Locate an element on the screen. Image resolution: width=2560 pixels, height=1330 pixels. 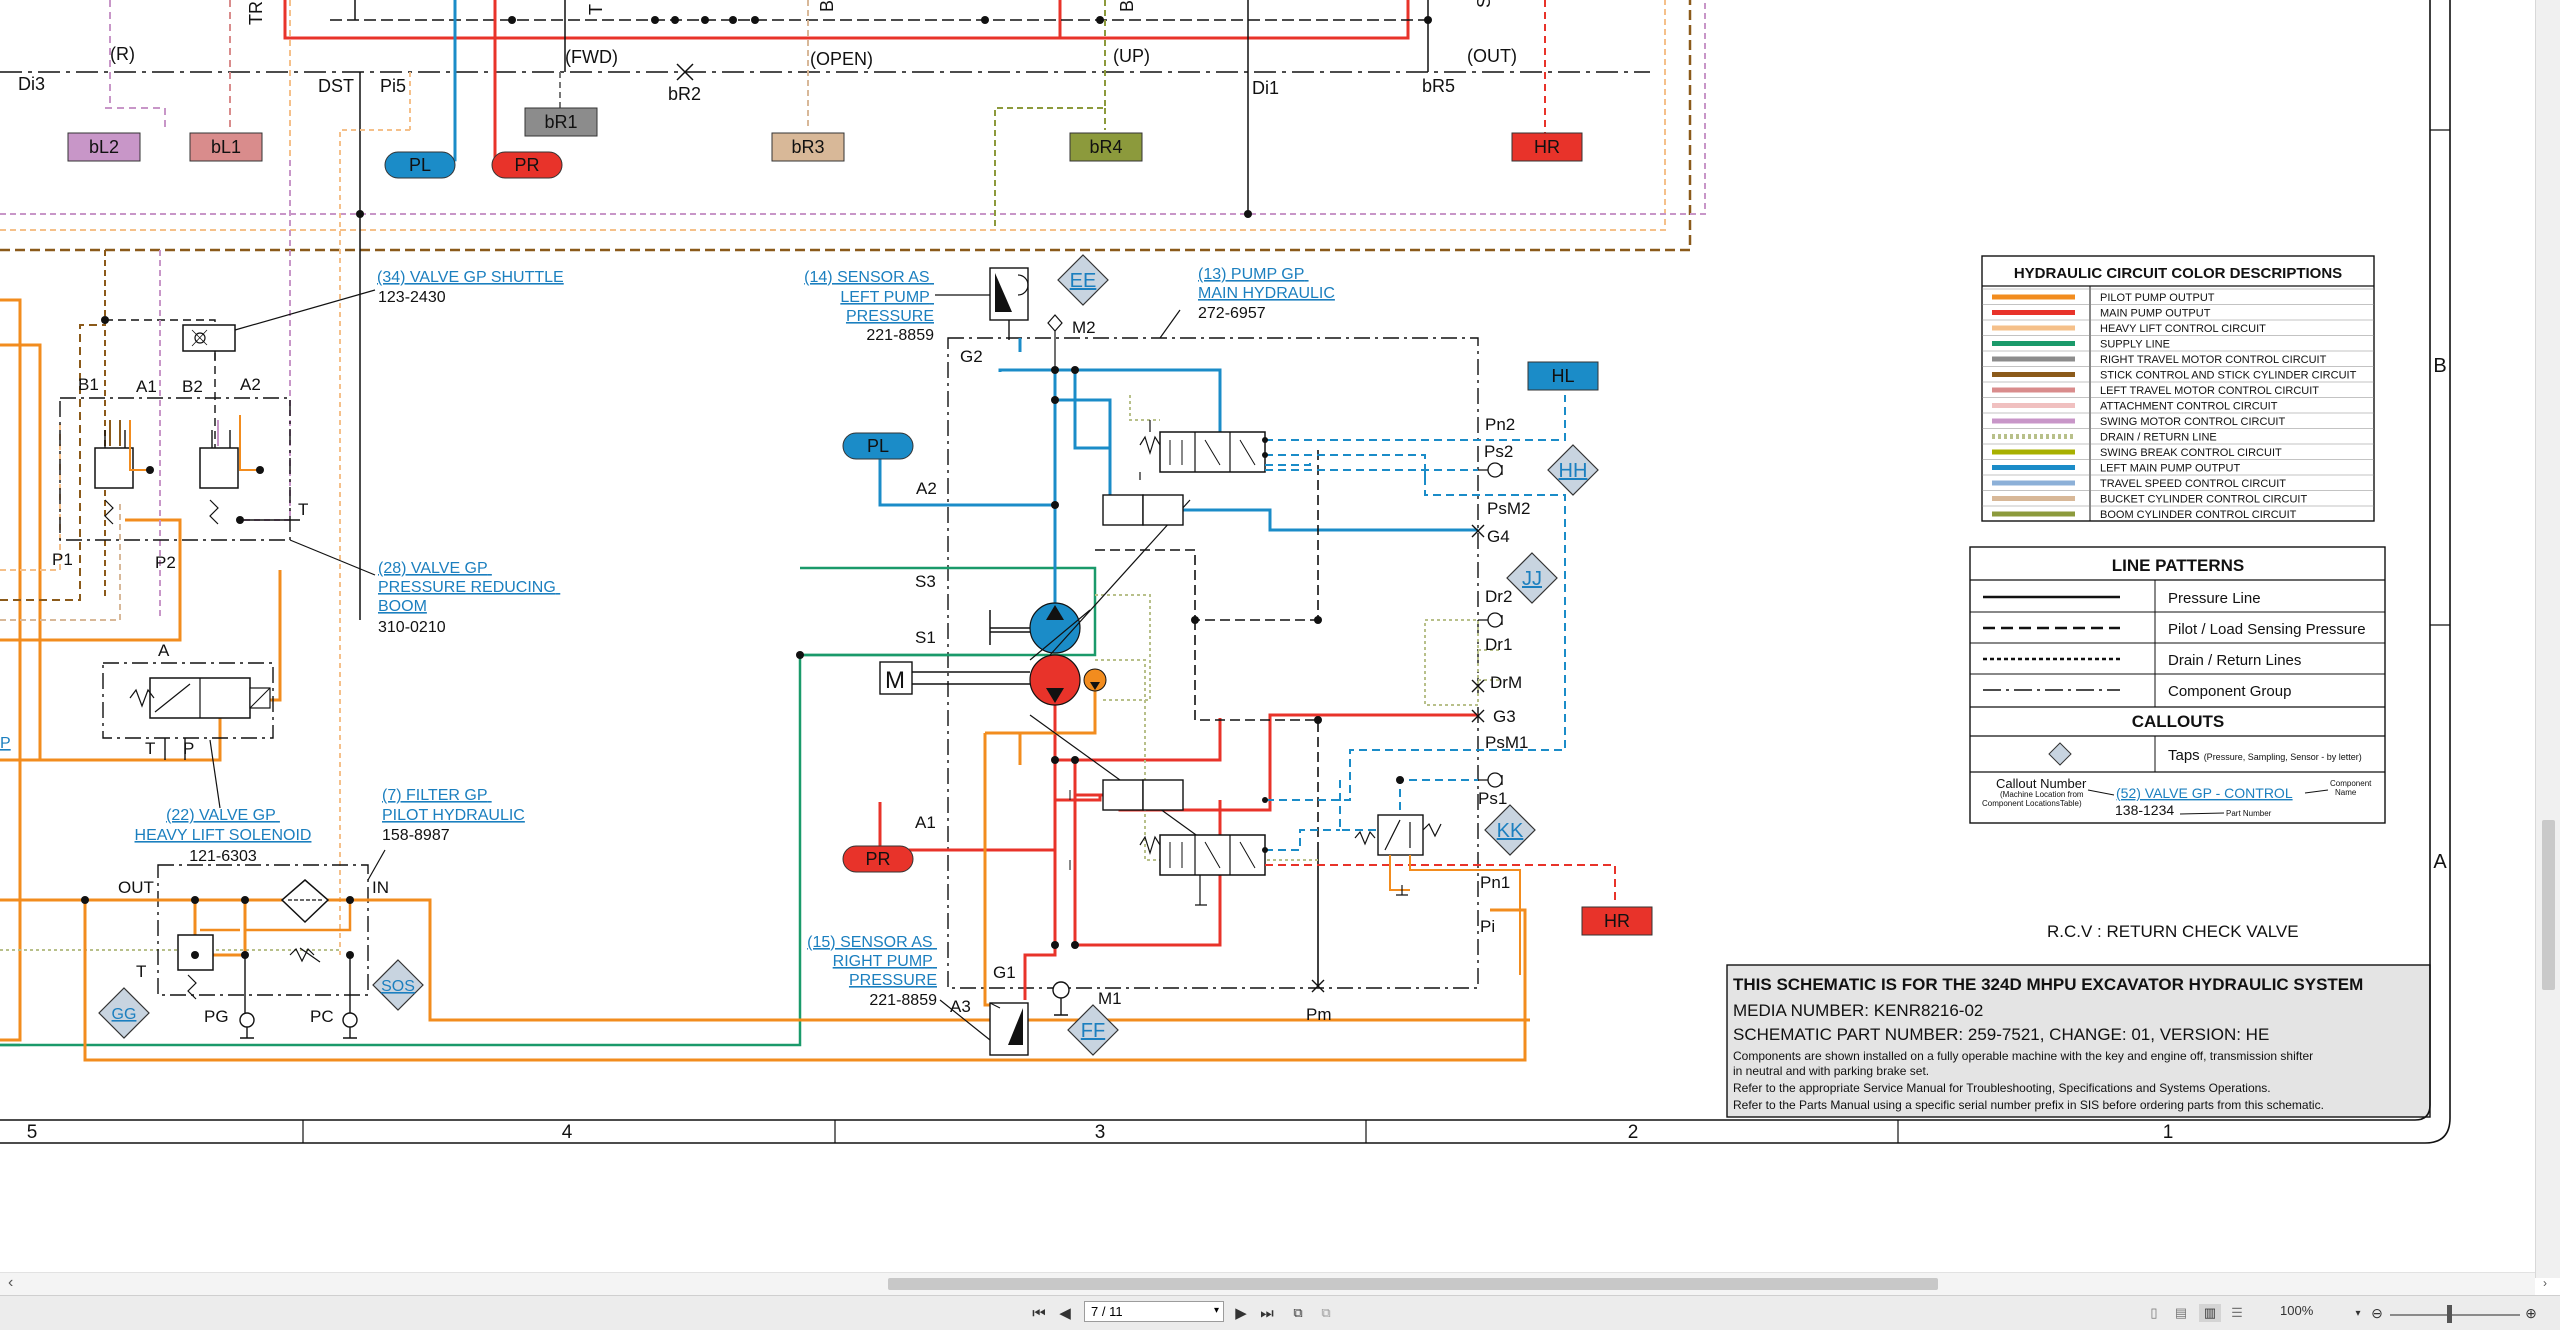
shuttle-valve-link: (34) VALVE GP SHUTTLE is located at coordinates (470, 277).